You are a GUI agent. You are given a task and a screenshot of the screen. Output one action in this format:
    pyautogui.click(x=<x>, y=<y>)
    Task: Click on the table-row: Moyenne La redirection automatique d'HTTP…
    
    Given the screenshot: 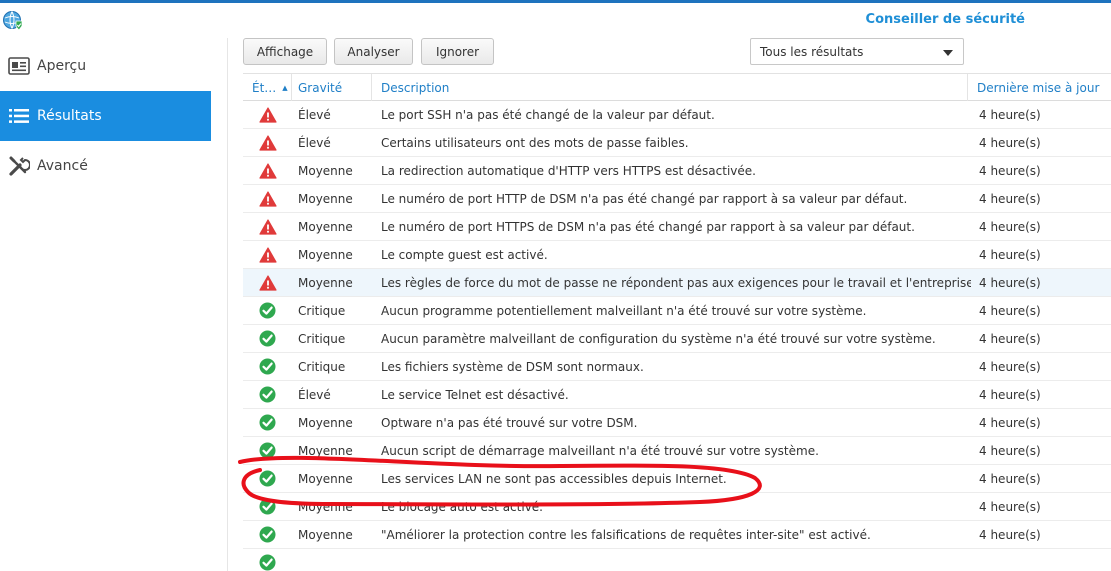 What is the action you would take?
    pyautogui.click(x=677, y=171)
    